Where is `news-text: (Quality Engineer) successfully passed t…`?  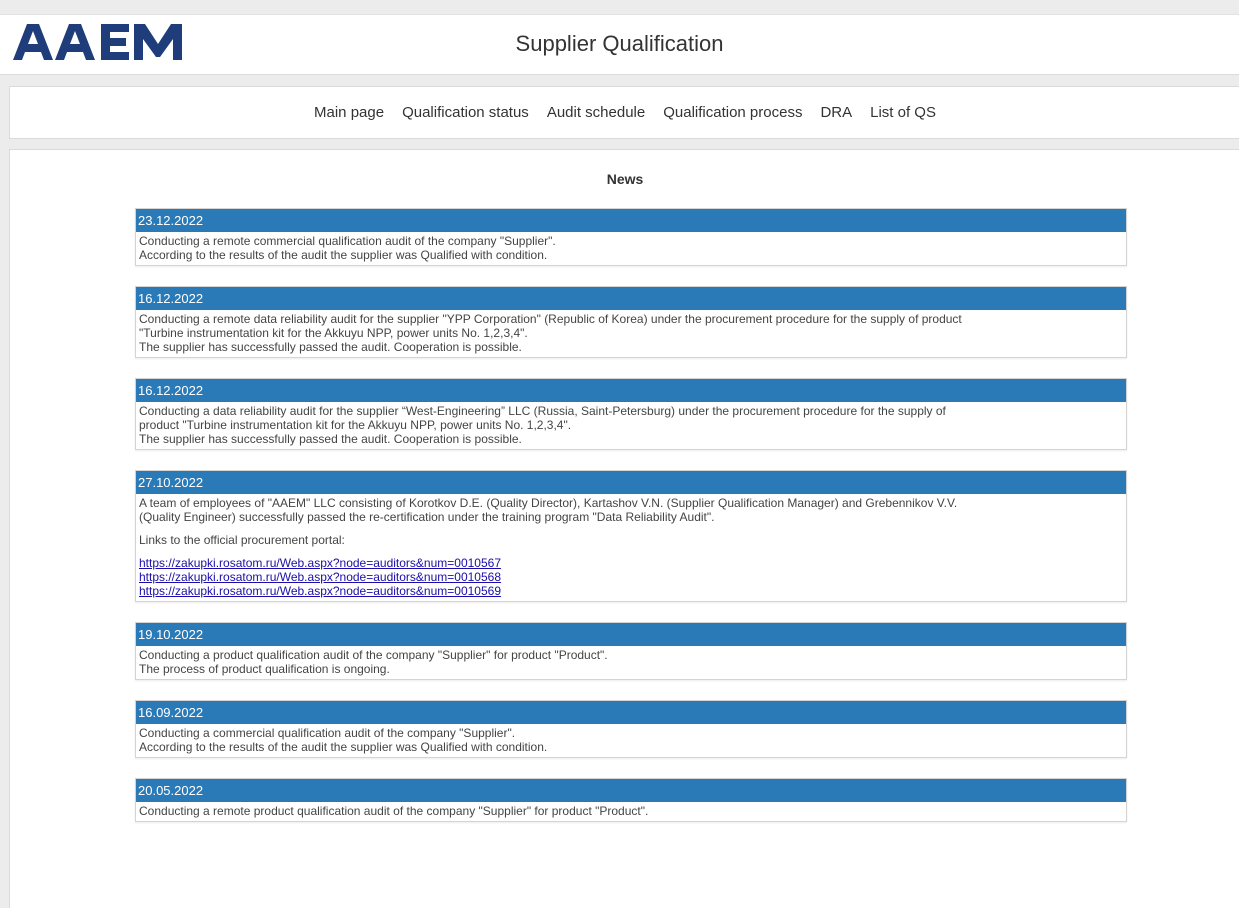 news-text: (Quality Engineer) successfully passed t… is located at coordinates (427, 517).